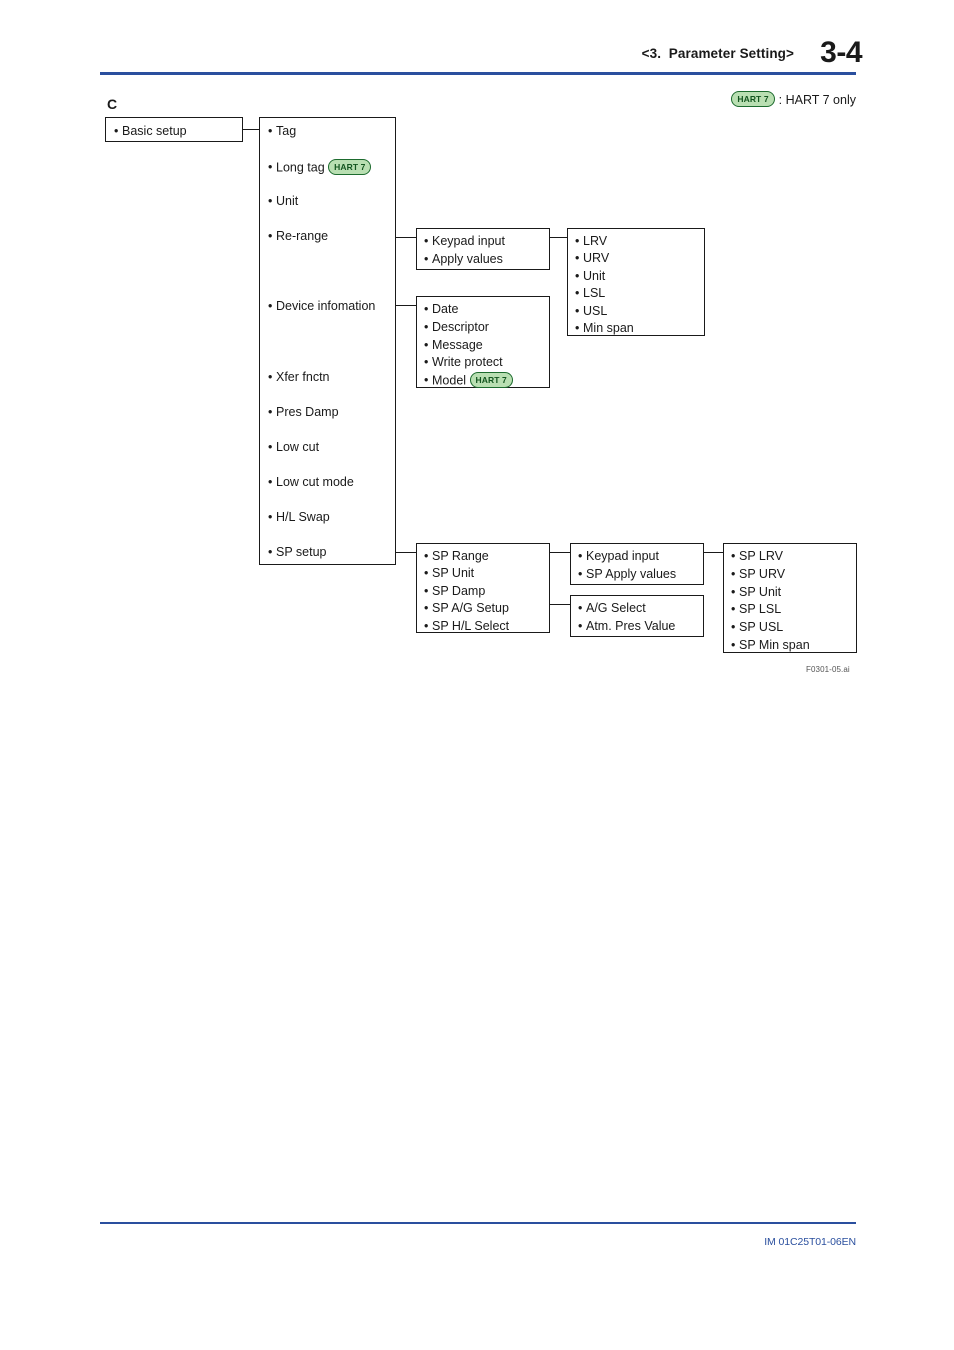  What do you see at coordinates (756, 609) in the screenshot?
I see `list-item: • SP LSL` at bounding box center [756, 609].